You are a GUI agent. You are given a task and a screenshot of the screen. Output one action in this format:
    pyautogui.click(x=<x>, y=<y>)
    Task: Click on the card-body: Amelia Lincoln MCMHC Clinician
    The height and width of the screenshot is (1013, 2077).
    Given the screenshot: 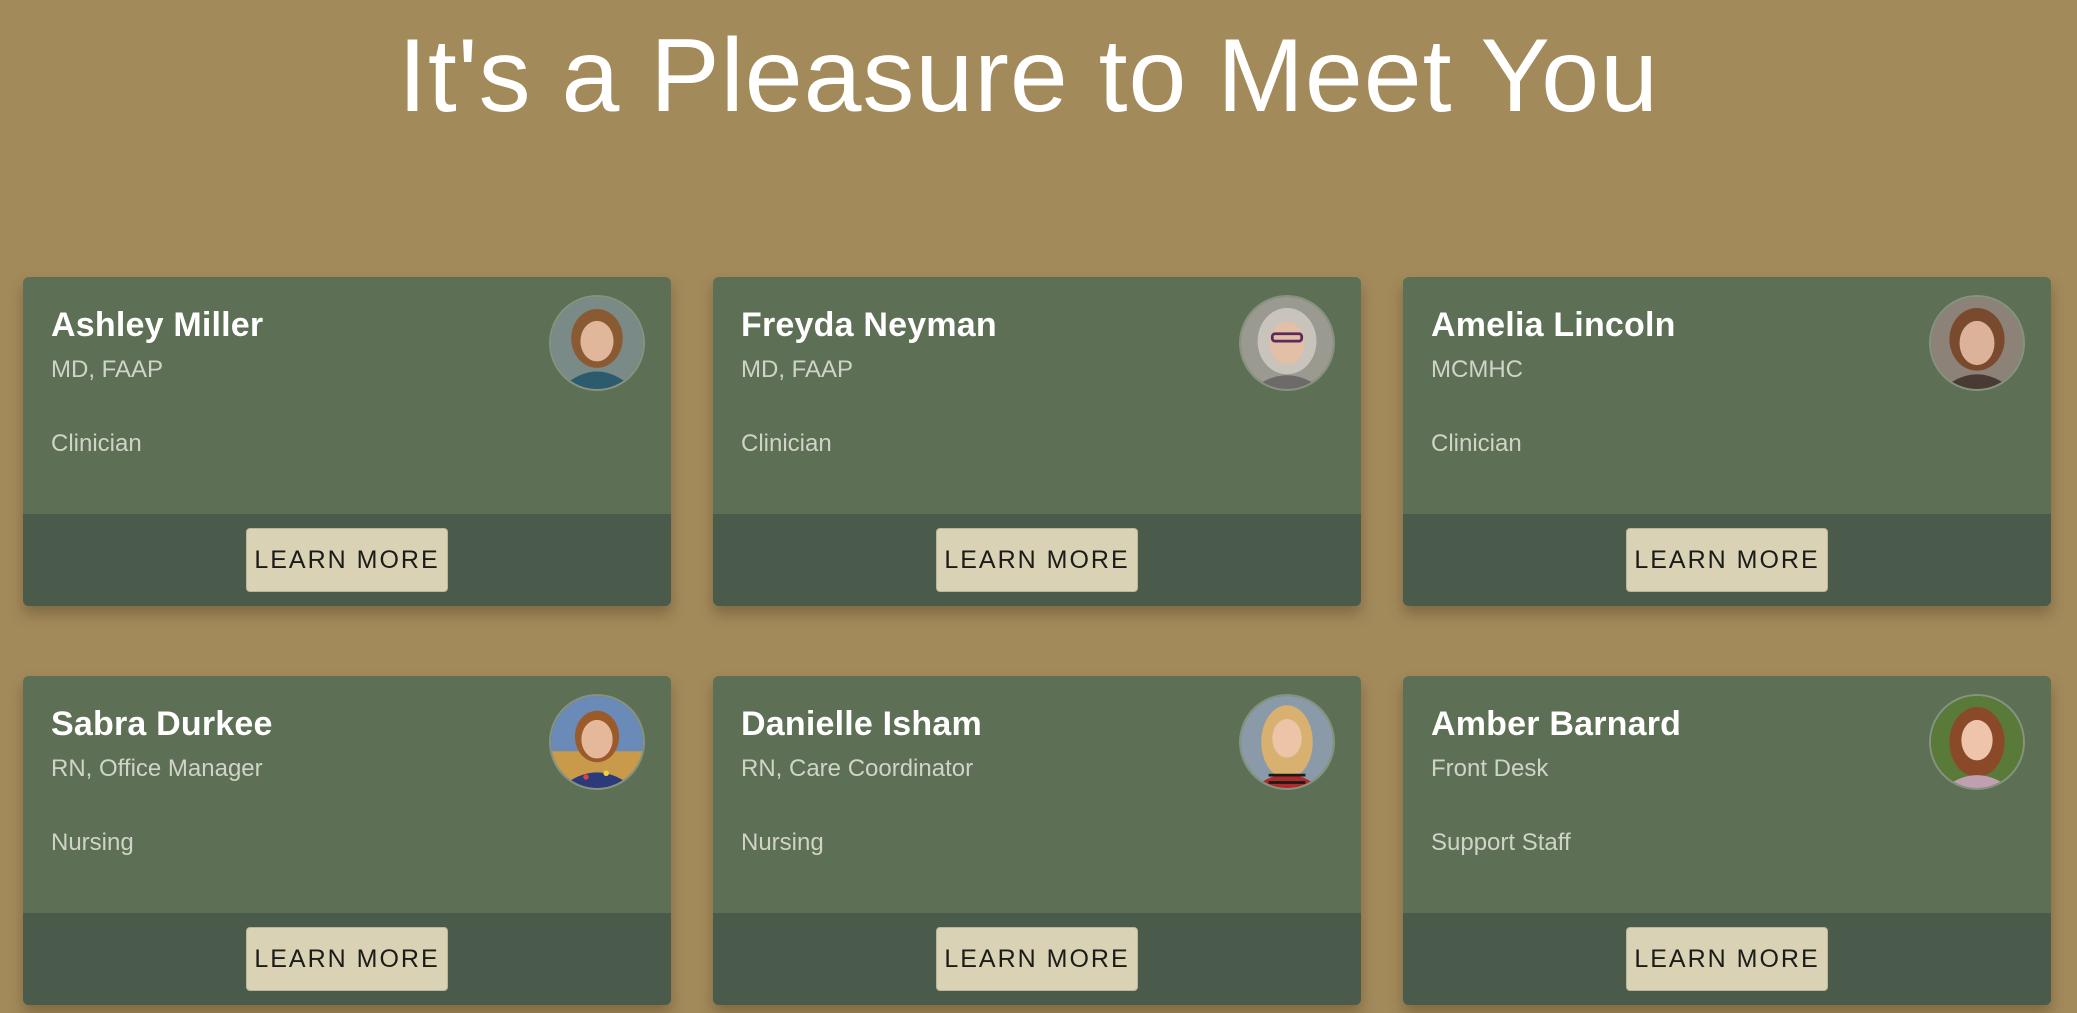 What is the action you would take?
    pyautogui.click(x=1727, y=395)
    